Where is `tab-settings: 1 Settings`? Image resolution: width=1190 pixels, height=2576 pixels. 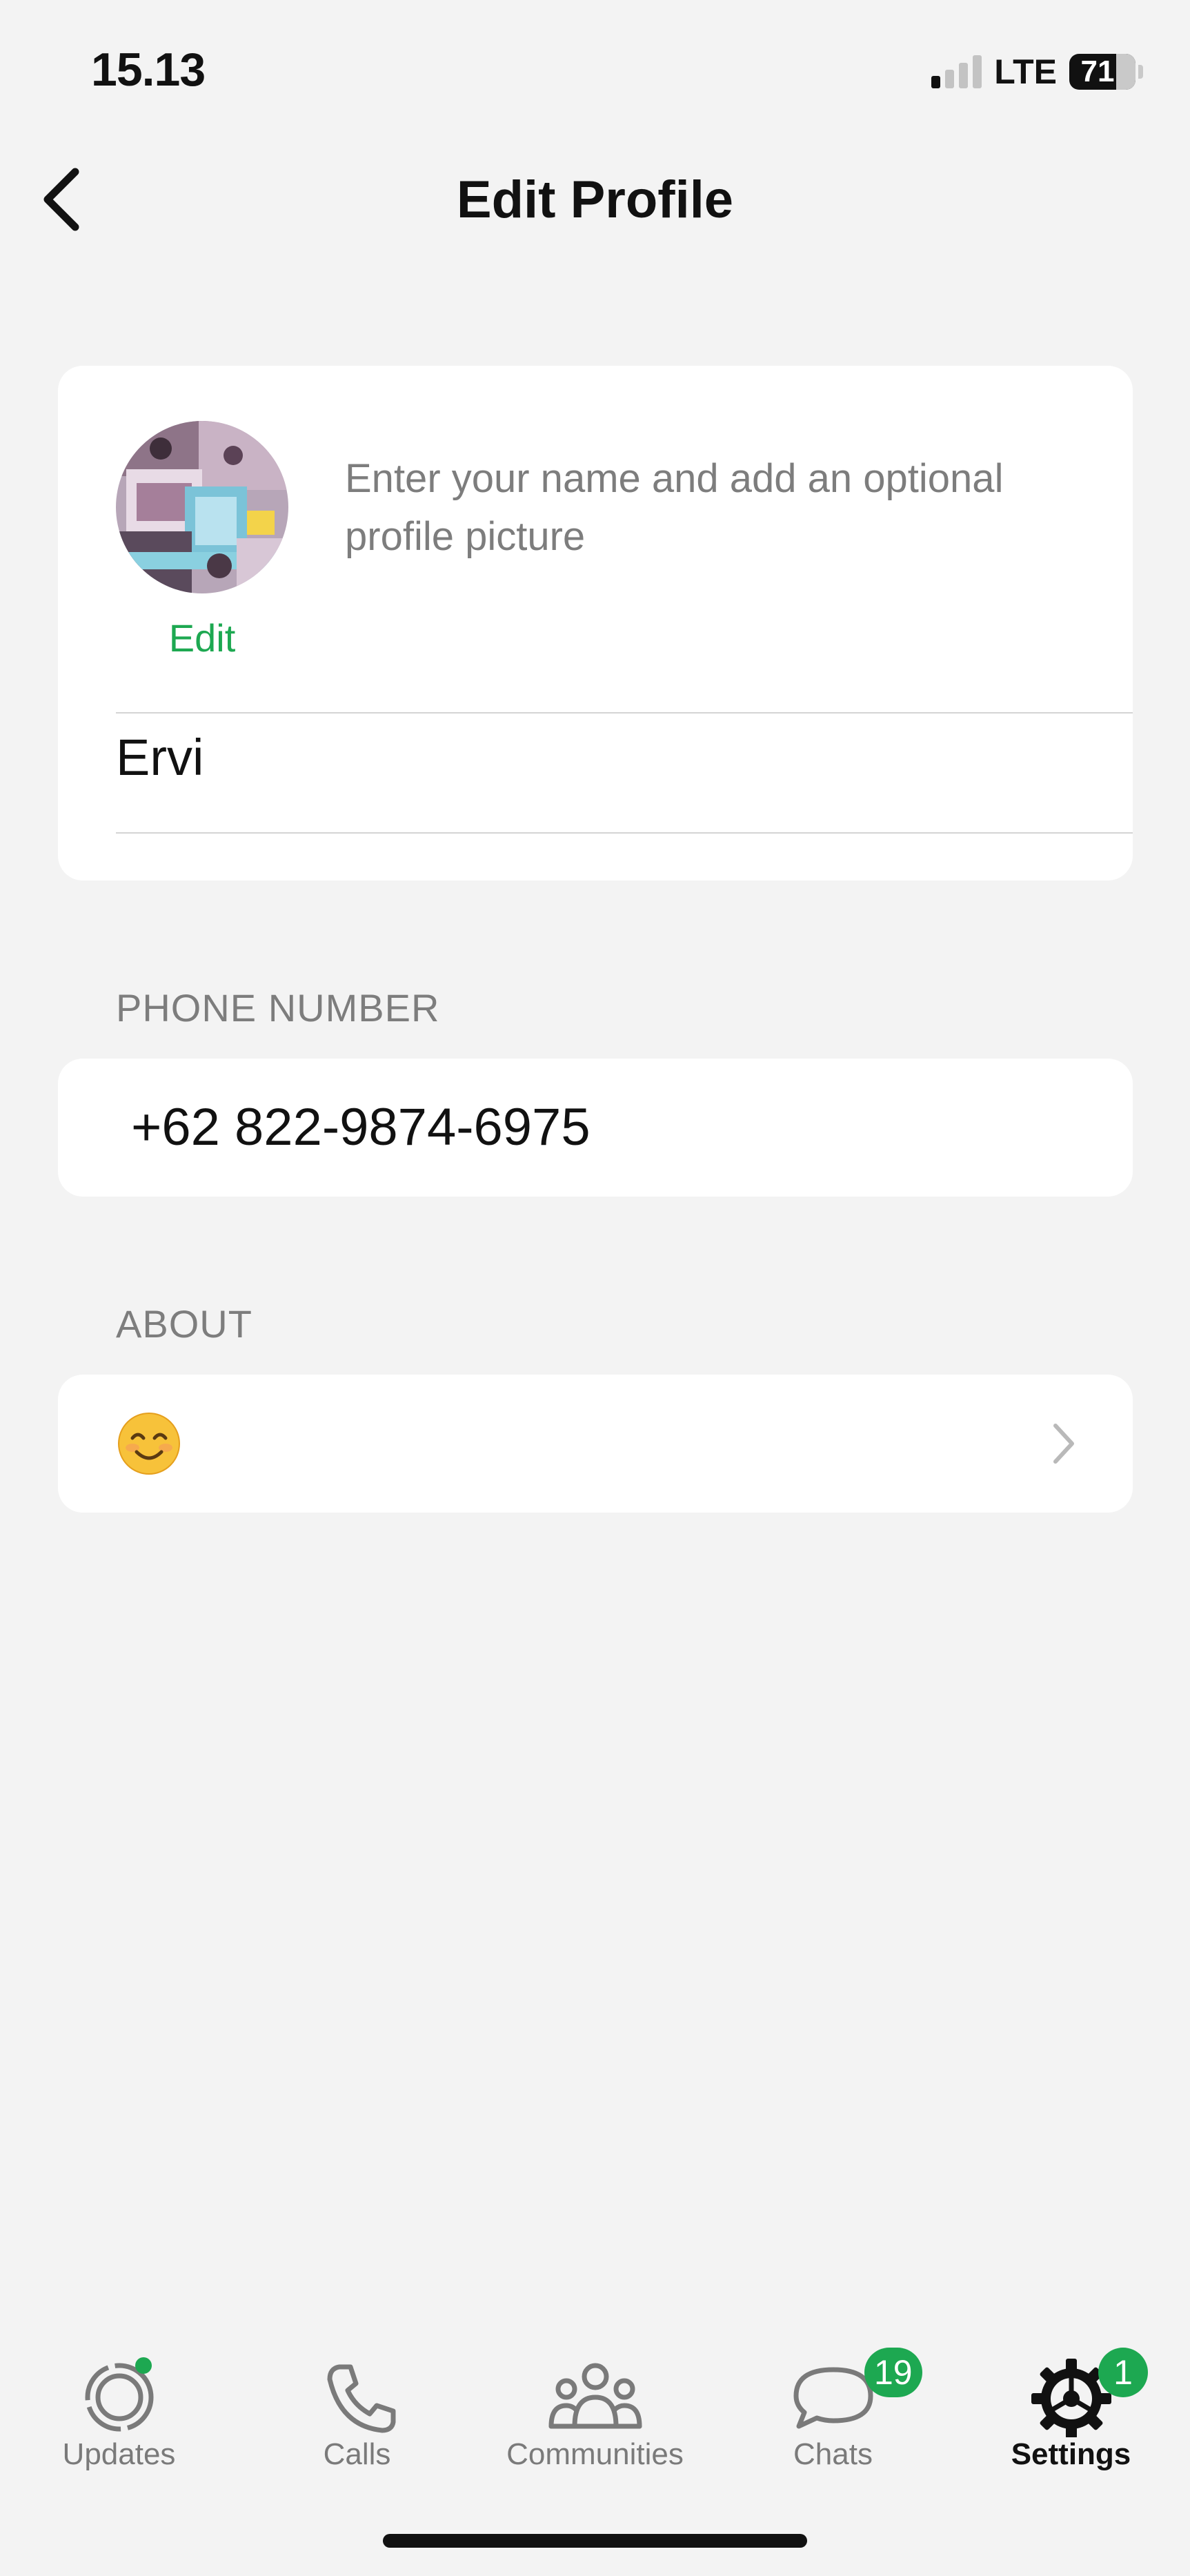 tab-settings: 1 Settings is located at coordinates (1071, 2418).